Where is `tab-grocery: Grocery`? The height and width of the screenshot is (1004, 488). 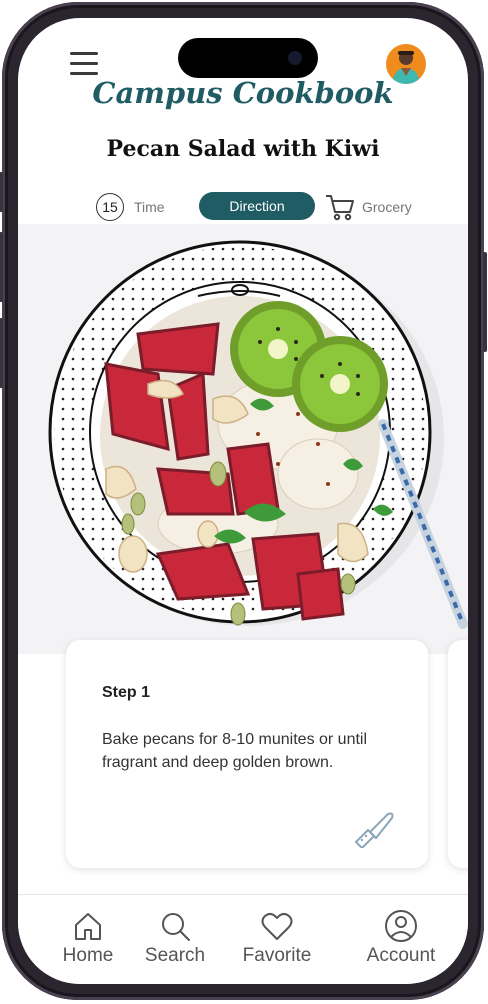
tab-grocery: Grocery is located at coordinates (368, 207).